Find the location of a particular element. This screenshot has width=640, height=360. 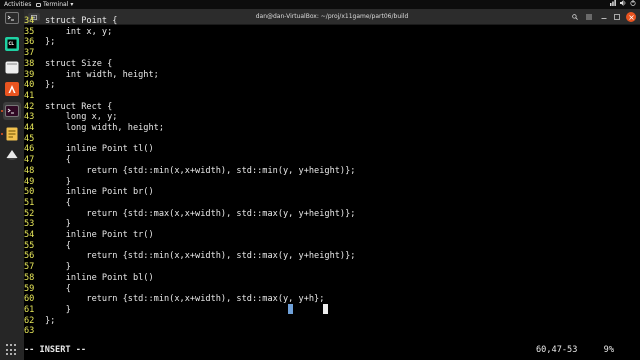

editor-line: 57 } is located at coordinates (47, 267).